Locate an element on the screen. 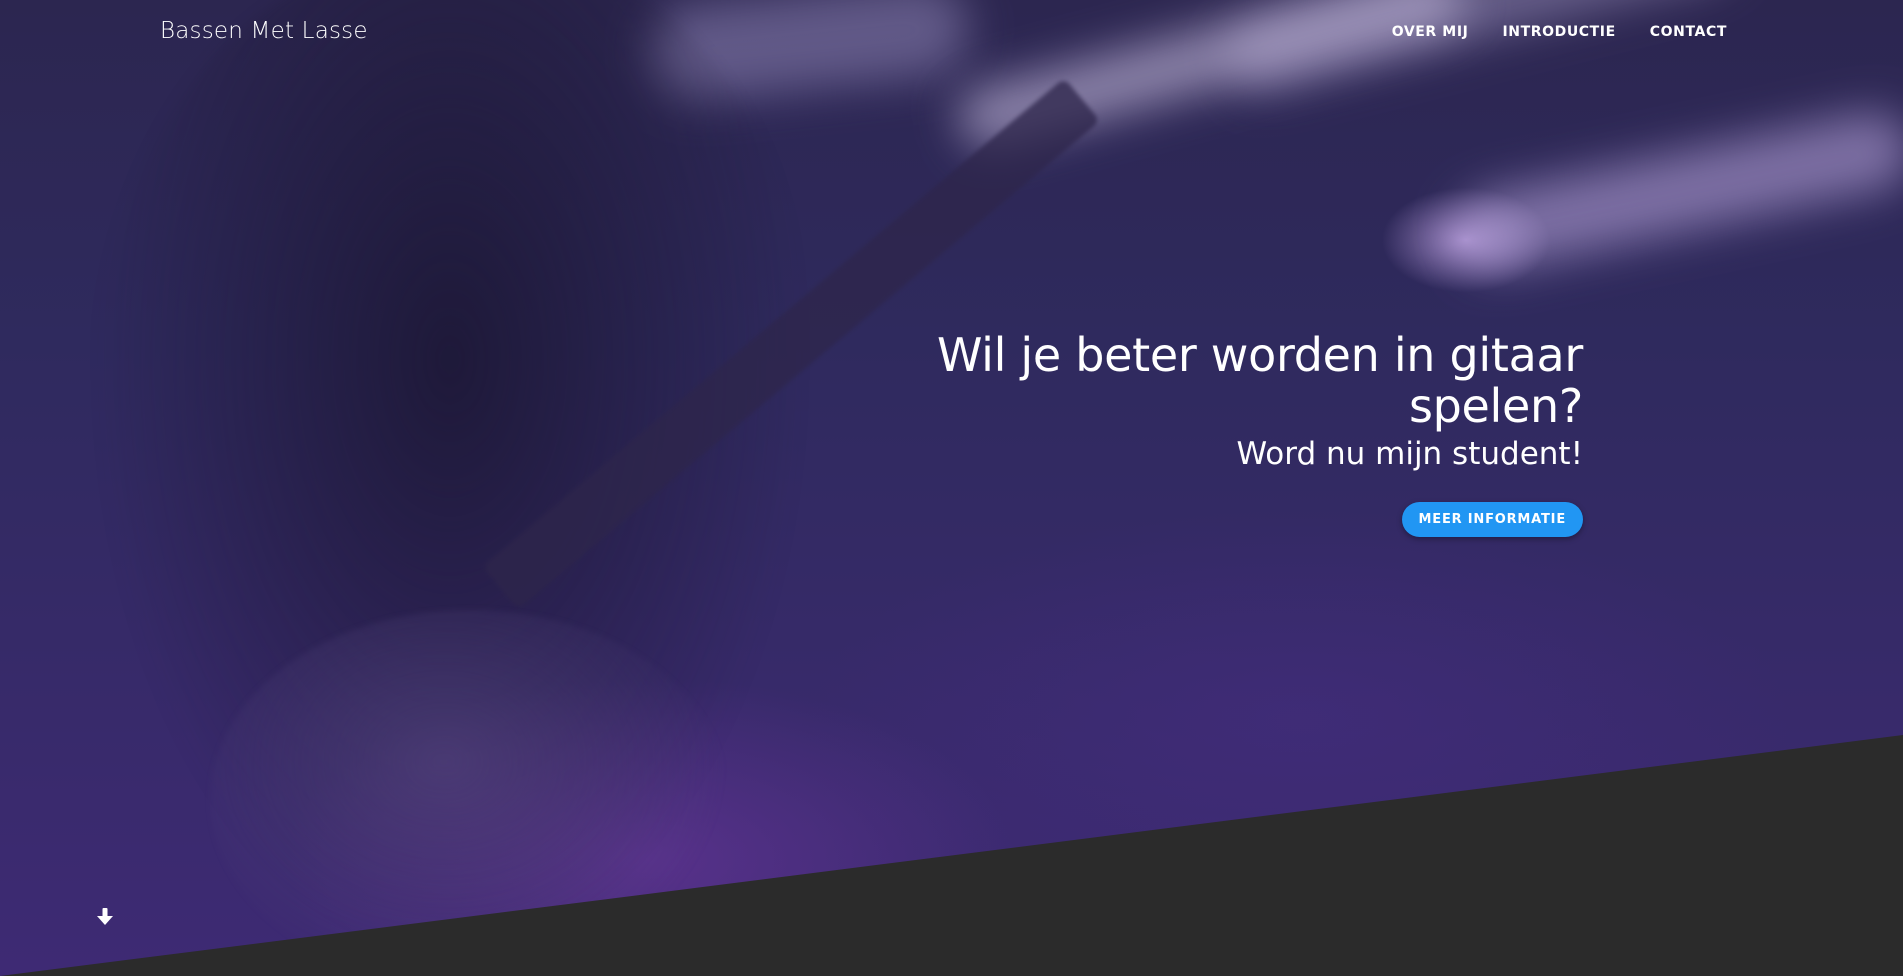  nav-links: OVER MIJ INTRODUCTIE CONTACT is located at coordinates (1559, 32).